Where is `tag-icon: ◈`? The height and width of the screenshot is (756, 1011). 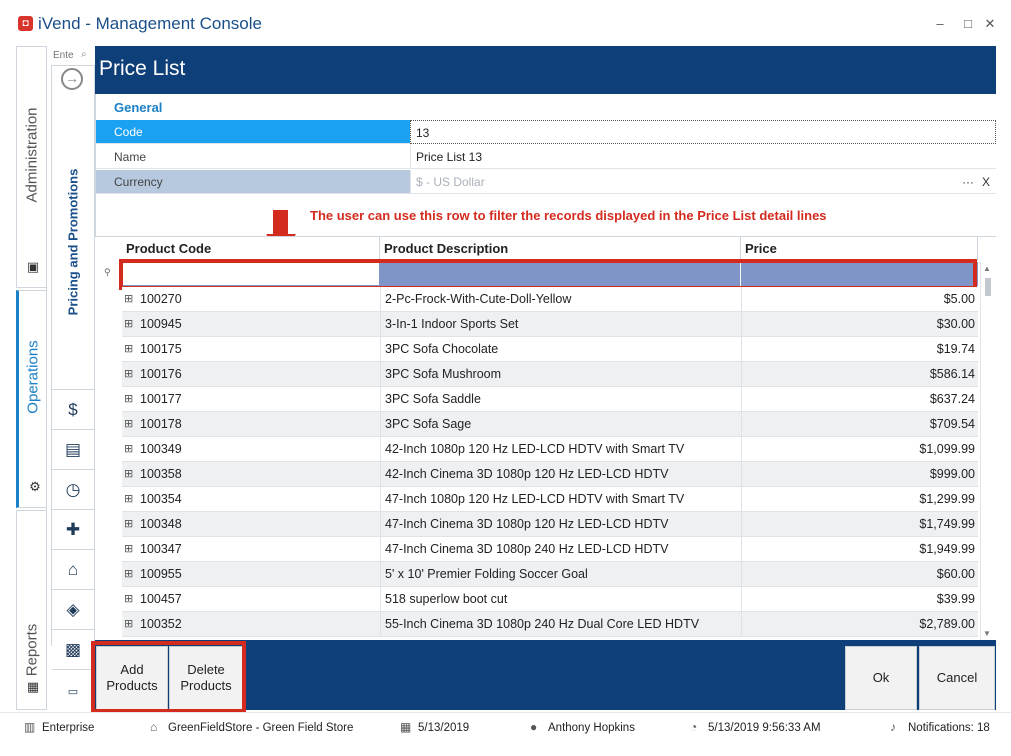
tag-icon: ◈ is located at coordinates (73, 610).